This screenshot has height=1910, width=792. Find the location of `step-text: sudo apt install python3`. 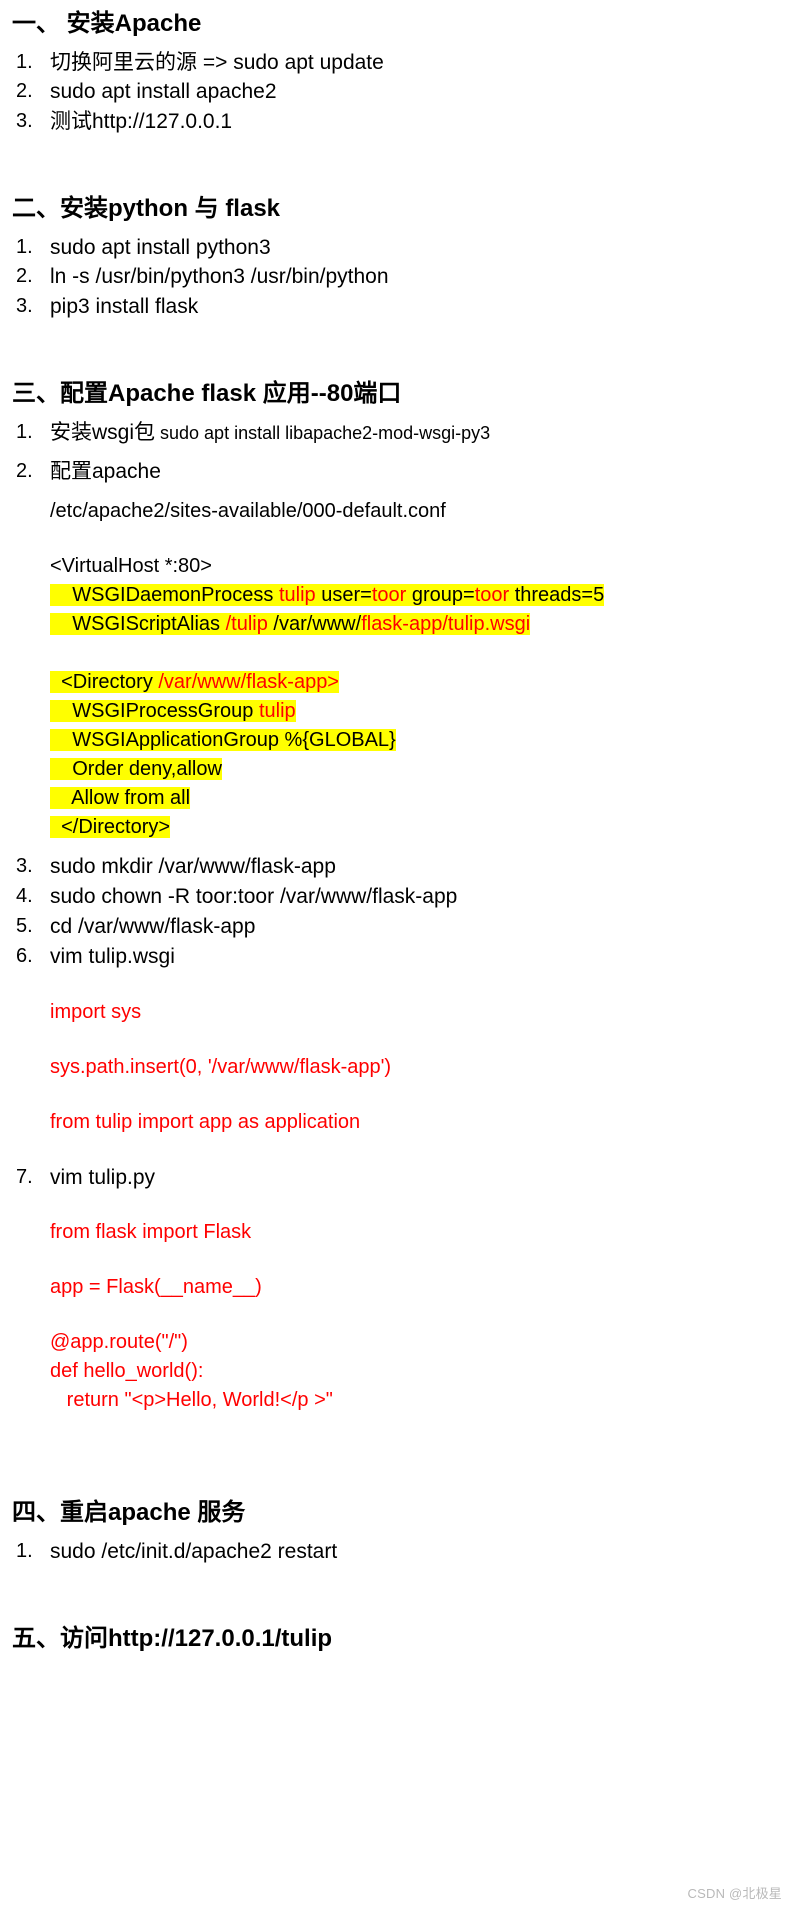

step-text: sudo apt install python3 is located at coordinates (160, 247).